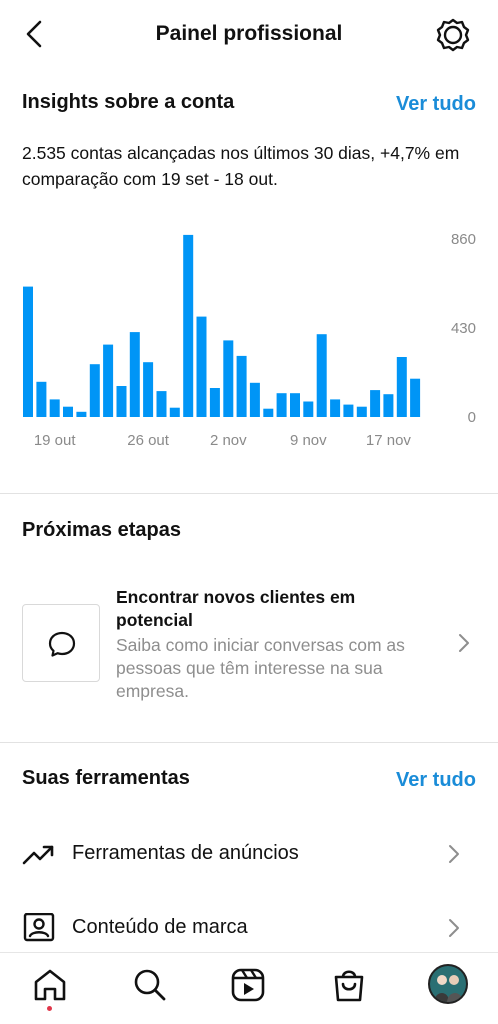  What do you see at coordinates (160, 927) in the screenshot?
I see `tool-label: Conteúdo de marca` at bounding box center [160, 927].